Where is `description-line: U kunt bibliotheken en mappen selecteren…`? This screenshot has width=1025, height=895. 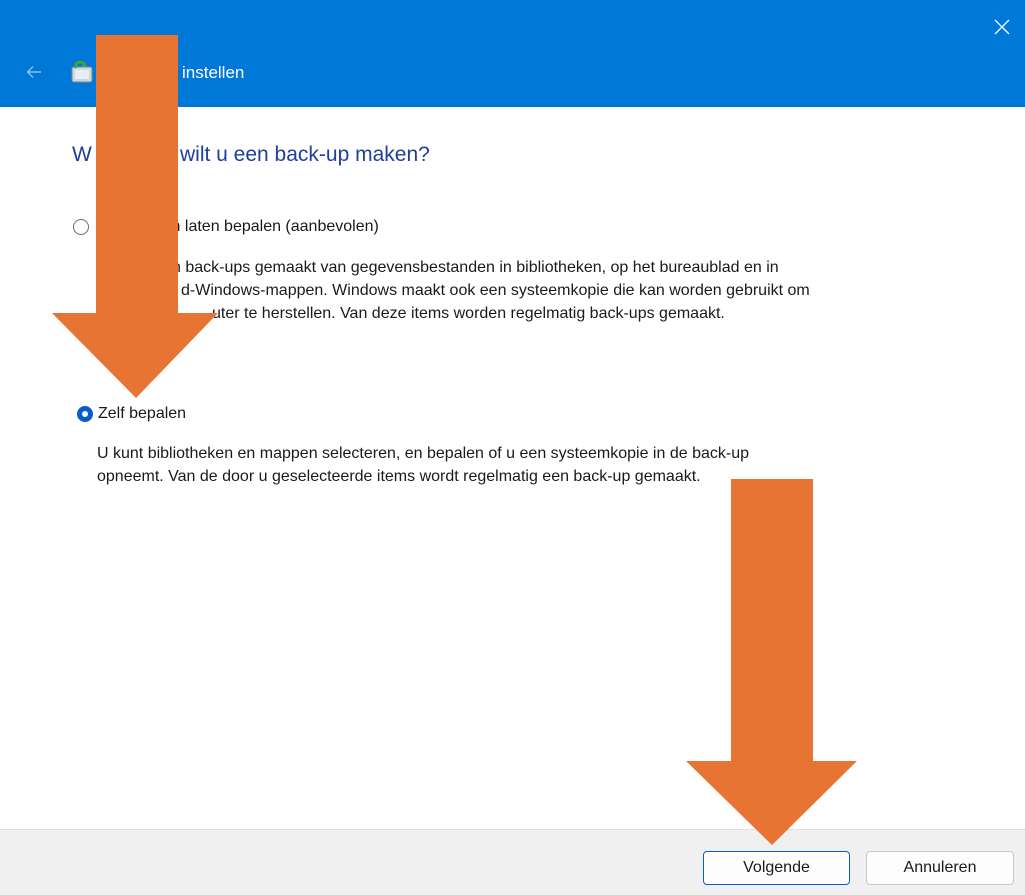 description-line: U kunt bibliotheken en mappen selecteren… is located at coordinates (423, 453).